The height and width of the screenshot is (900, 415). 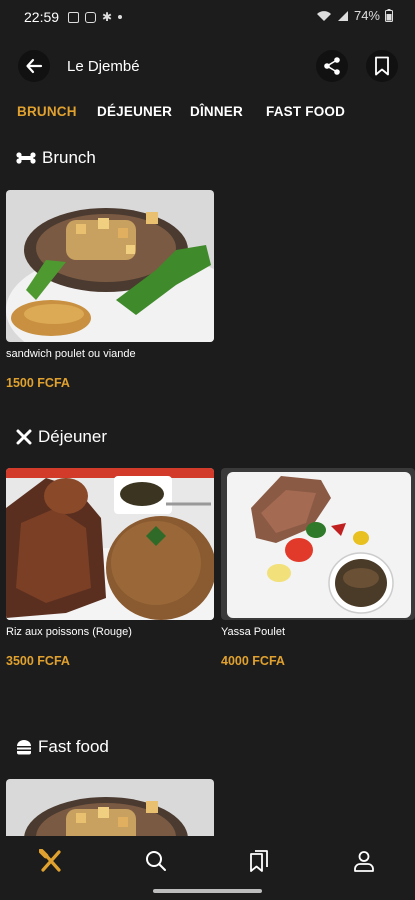 What do you see at coordinates (69, 157) in the screenshot?
I see `section-title-text: Brunch` at bounding box center [69, 157].